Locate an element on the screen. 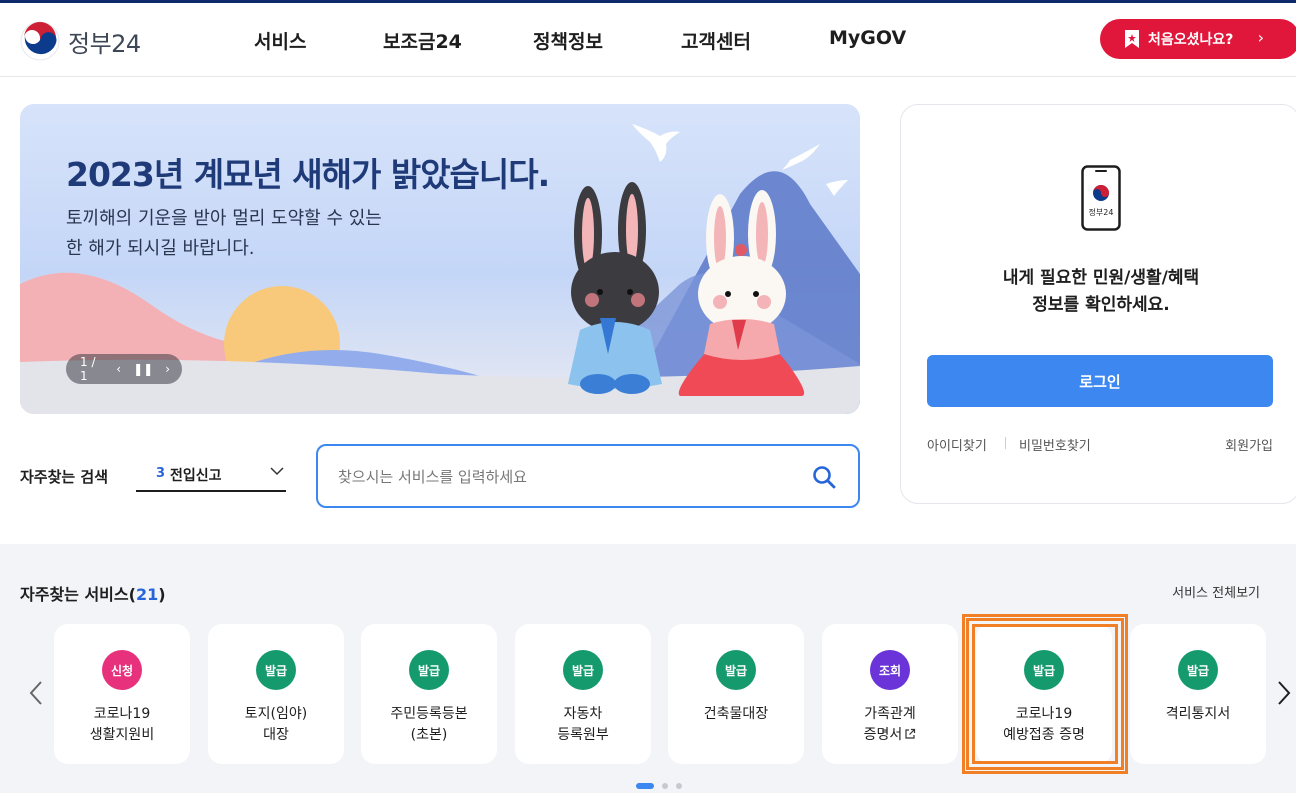 This screenshot has width=1296, height=793. service-label-text: 증명서 is located at coordinates (883, 735).